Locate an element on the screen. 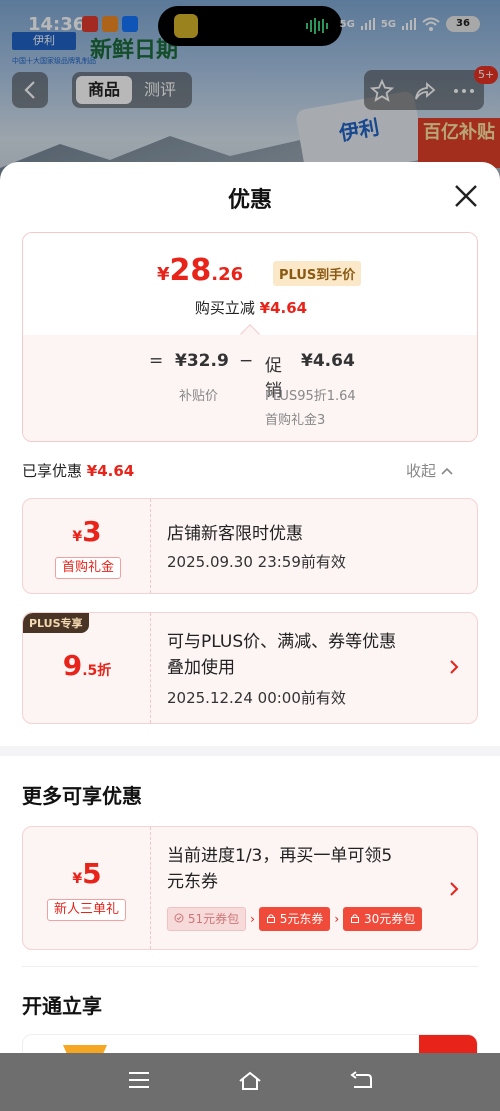 This screenshot has height=1111, width=500. coupon-amount: 9.5折 is located at coordinates (87, 665).